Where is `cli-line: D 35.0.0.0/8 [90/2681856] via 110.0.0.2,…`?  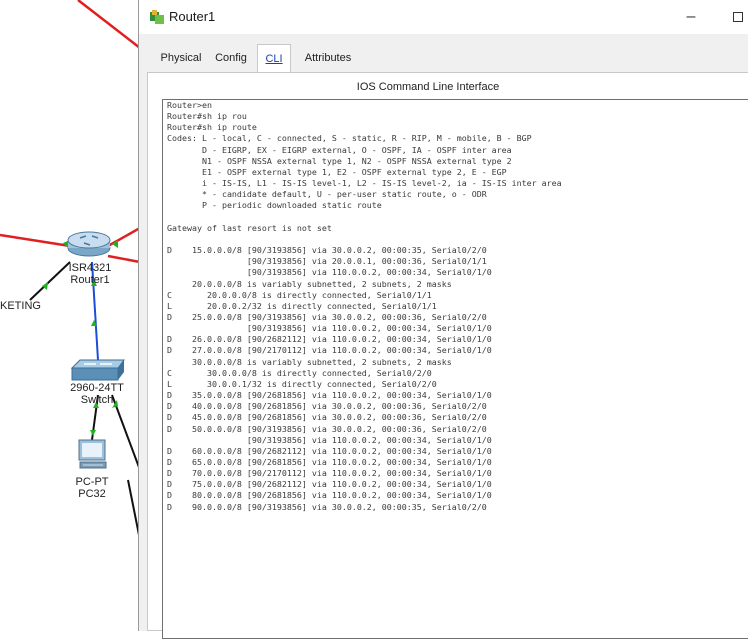
cli-line: D 35.0.0.0/8 [90/2681856] via 110.0.0.2,… is located at coordinates (329, 395).